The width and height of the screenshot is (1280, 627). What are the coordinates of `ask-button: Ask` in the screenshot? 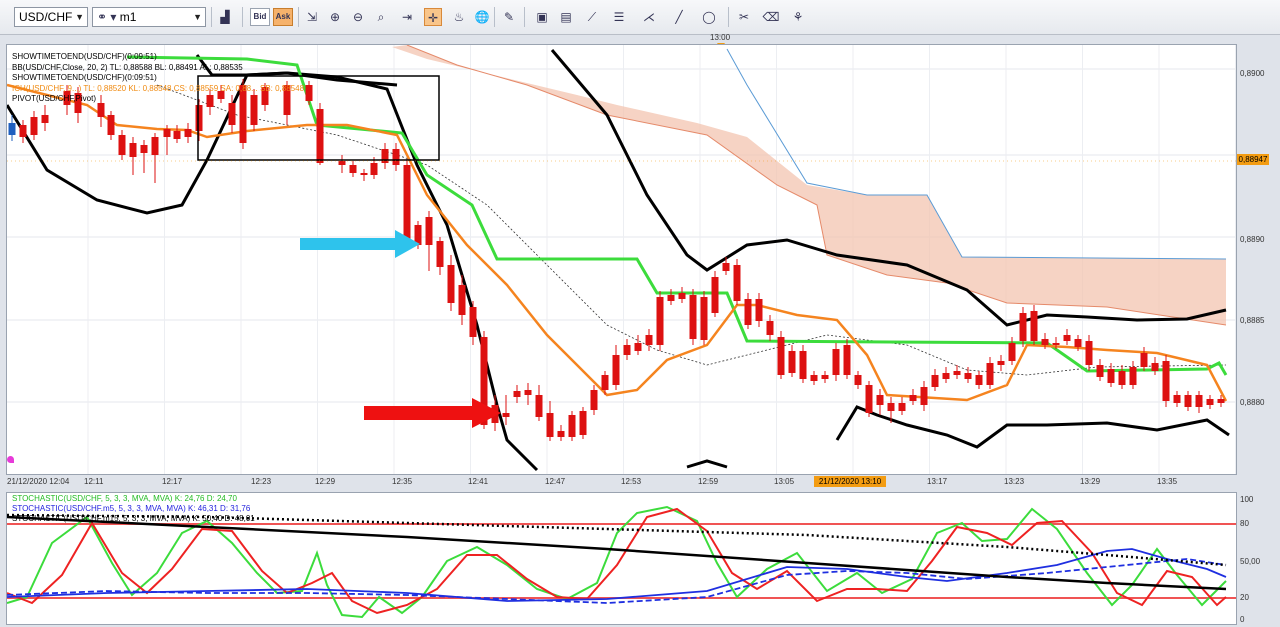 It's located at (283, 17).